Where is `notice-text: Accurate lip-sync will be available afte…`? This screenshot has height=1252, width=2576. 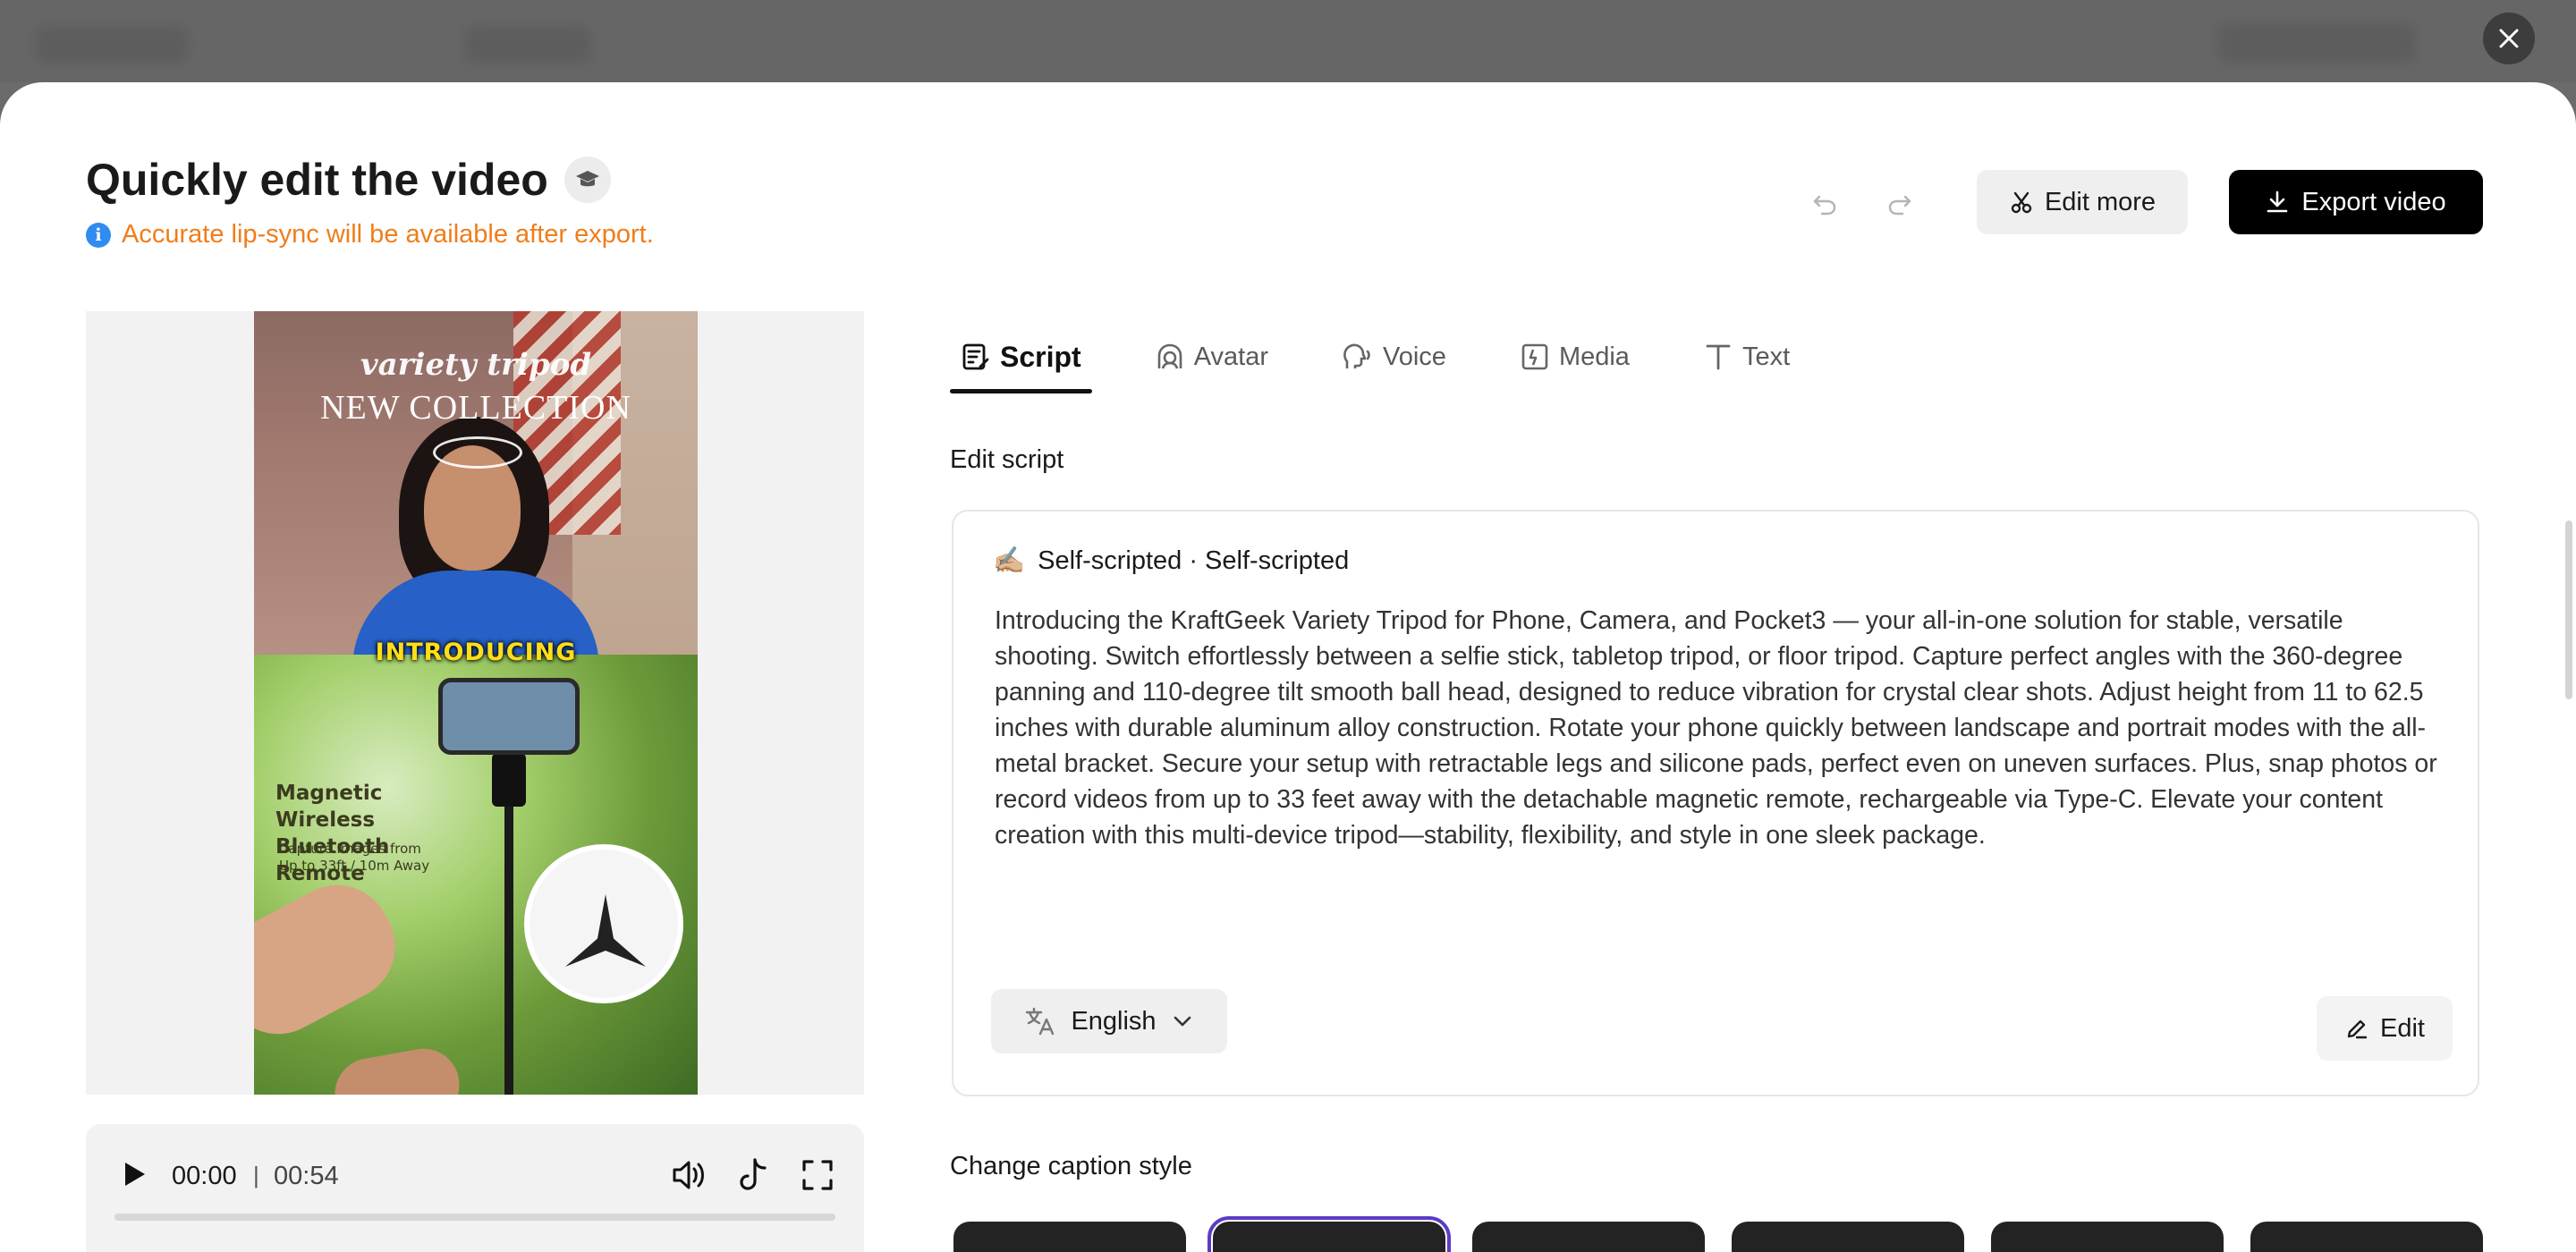
notice-text: Accurate lip-sync will be available afte… is located at coordinates (388, 235).